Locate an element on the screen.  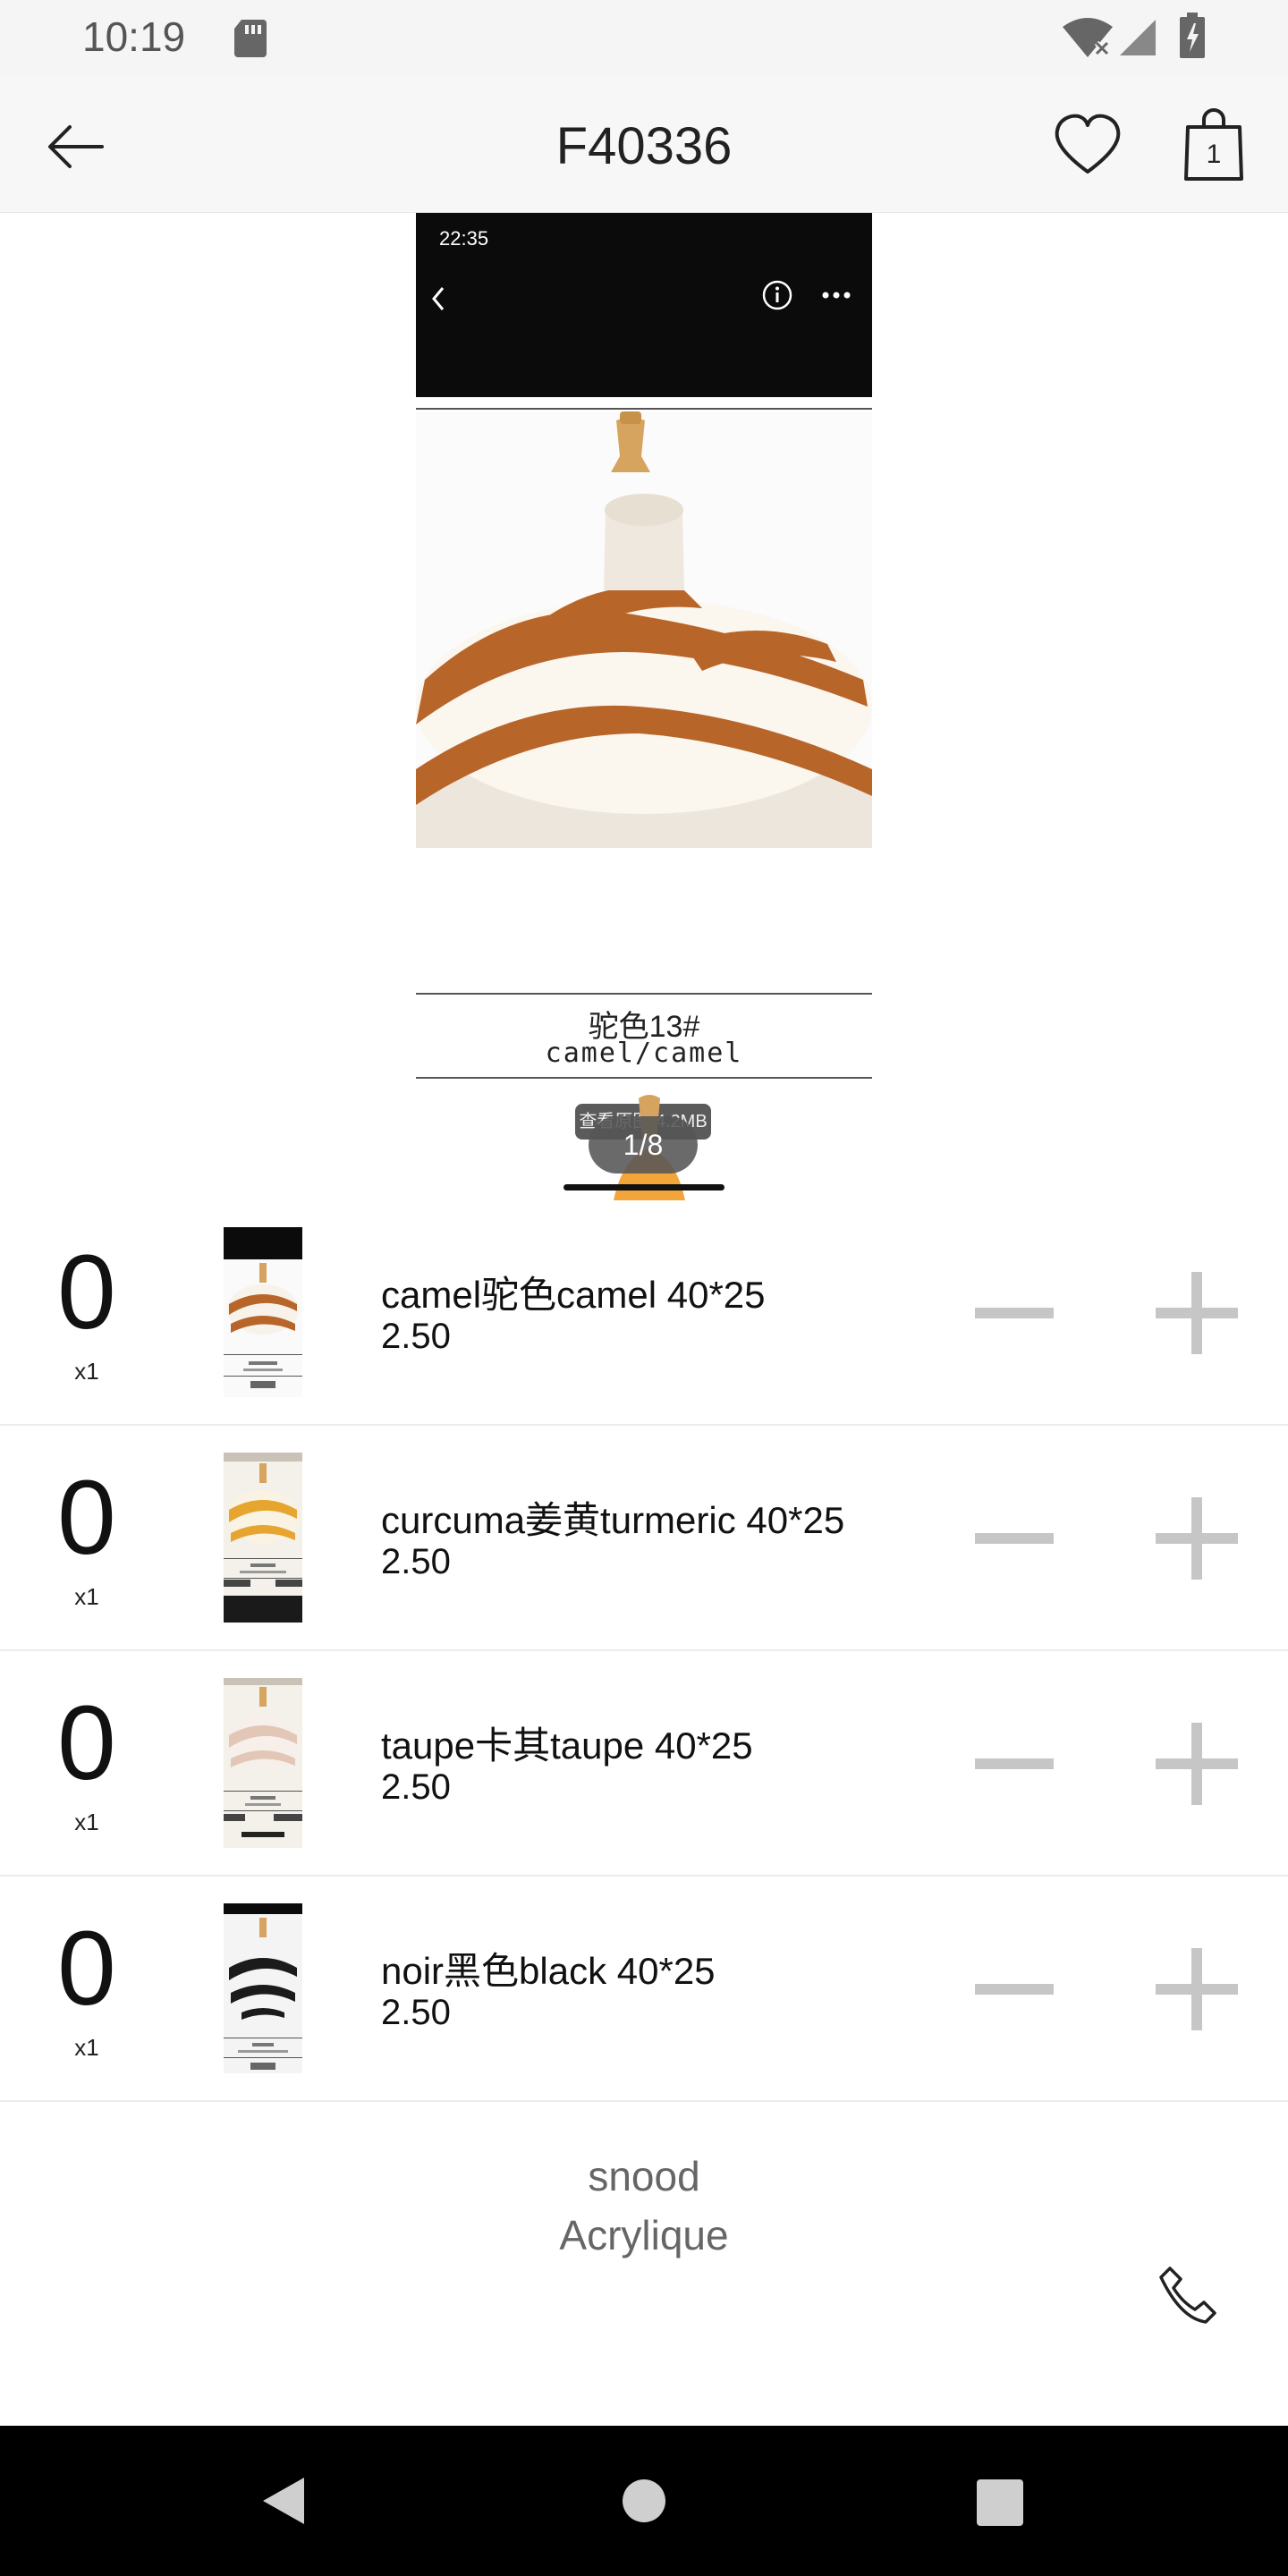
phone-icon is located at coordinates (1188, 2294).